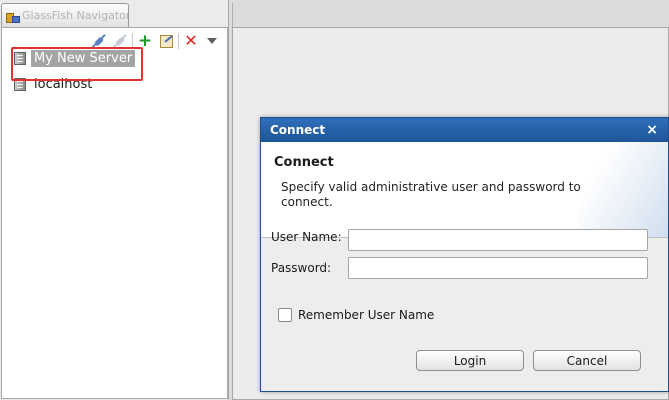 The width and height of the screenshot is (669, 400). I want to click on plug-disabled-icon, so click(120, 41).